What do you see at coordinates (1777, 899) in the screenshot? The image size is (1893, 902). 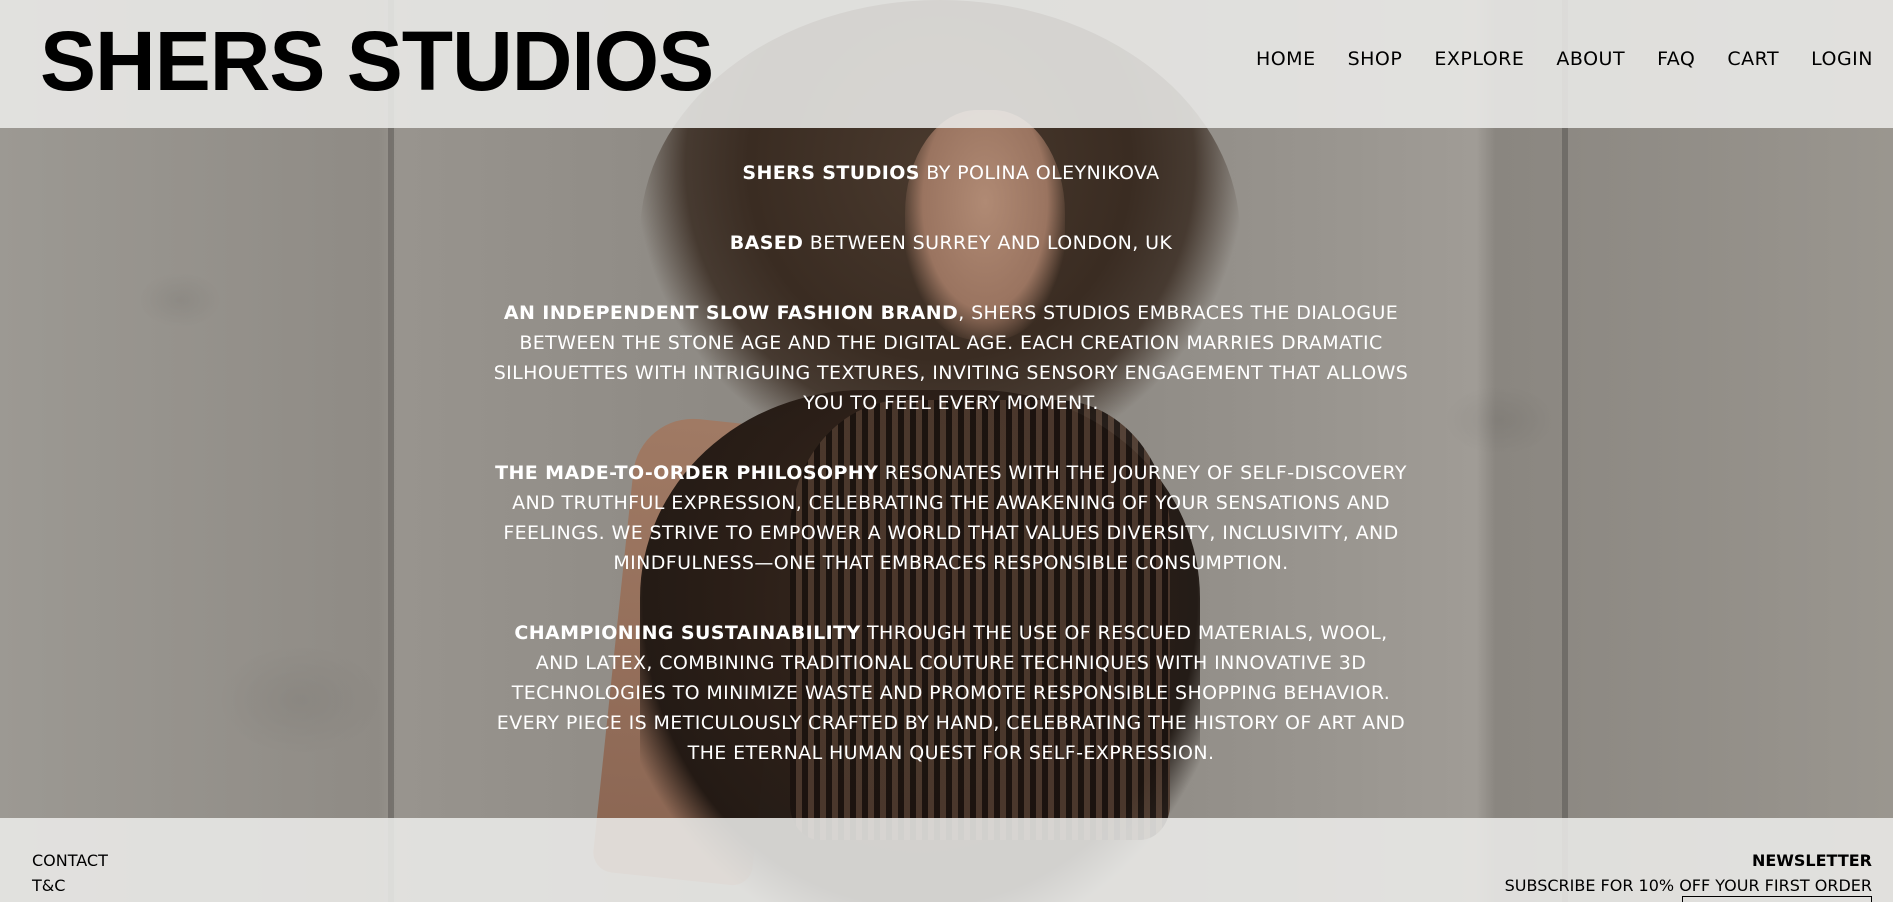 I see `newsletter-email-input` at bounding box center [1777, 899].